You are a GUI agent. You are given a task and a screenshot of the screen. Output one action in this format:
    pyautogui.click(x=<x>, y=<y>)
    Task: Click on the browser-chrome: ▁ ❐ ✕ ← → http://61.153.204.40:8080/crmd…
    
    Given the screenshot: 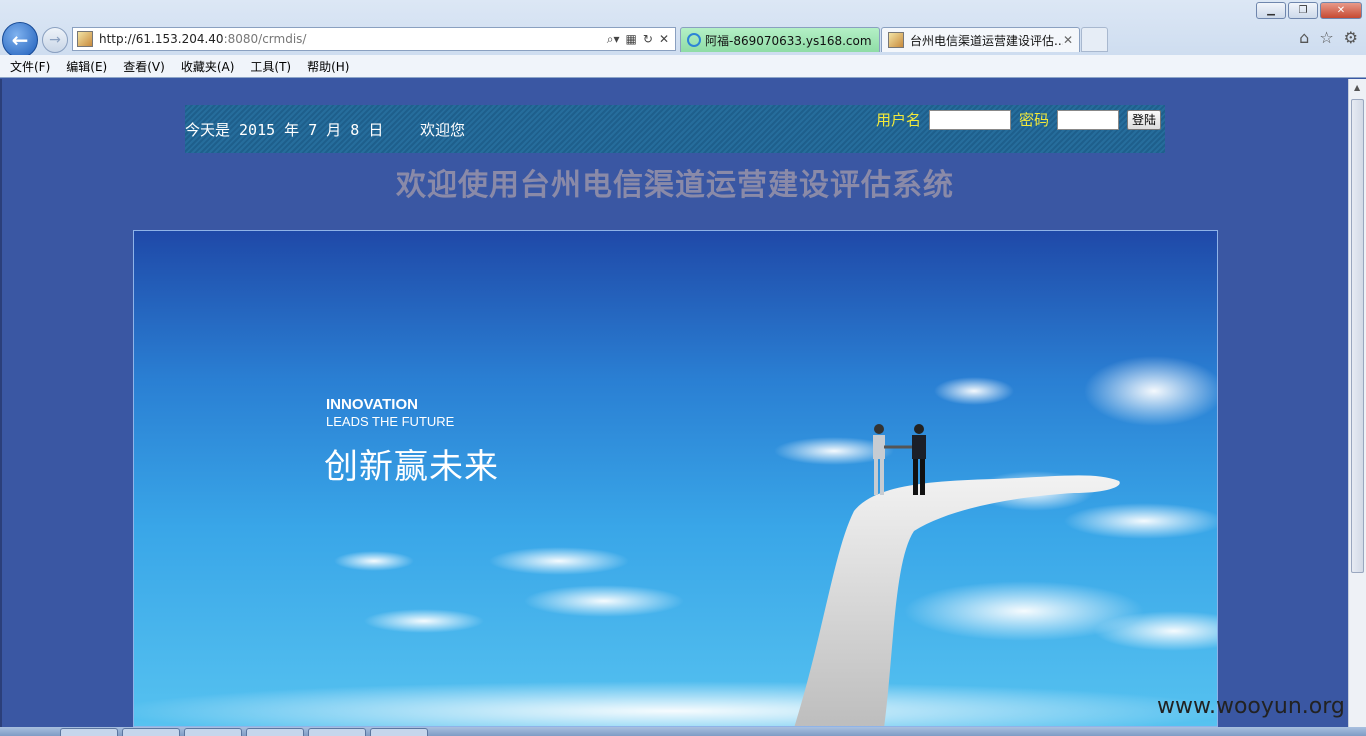 What is the action you would take?
    pyautogui.click(x=683, y=39)
    